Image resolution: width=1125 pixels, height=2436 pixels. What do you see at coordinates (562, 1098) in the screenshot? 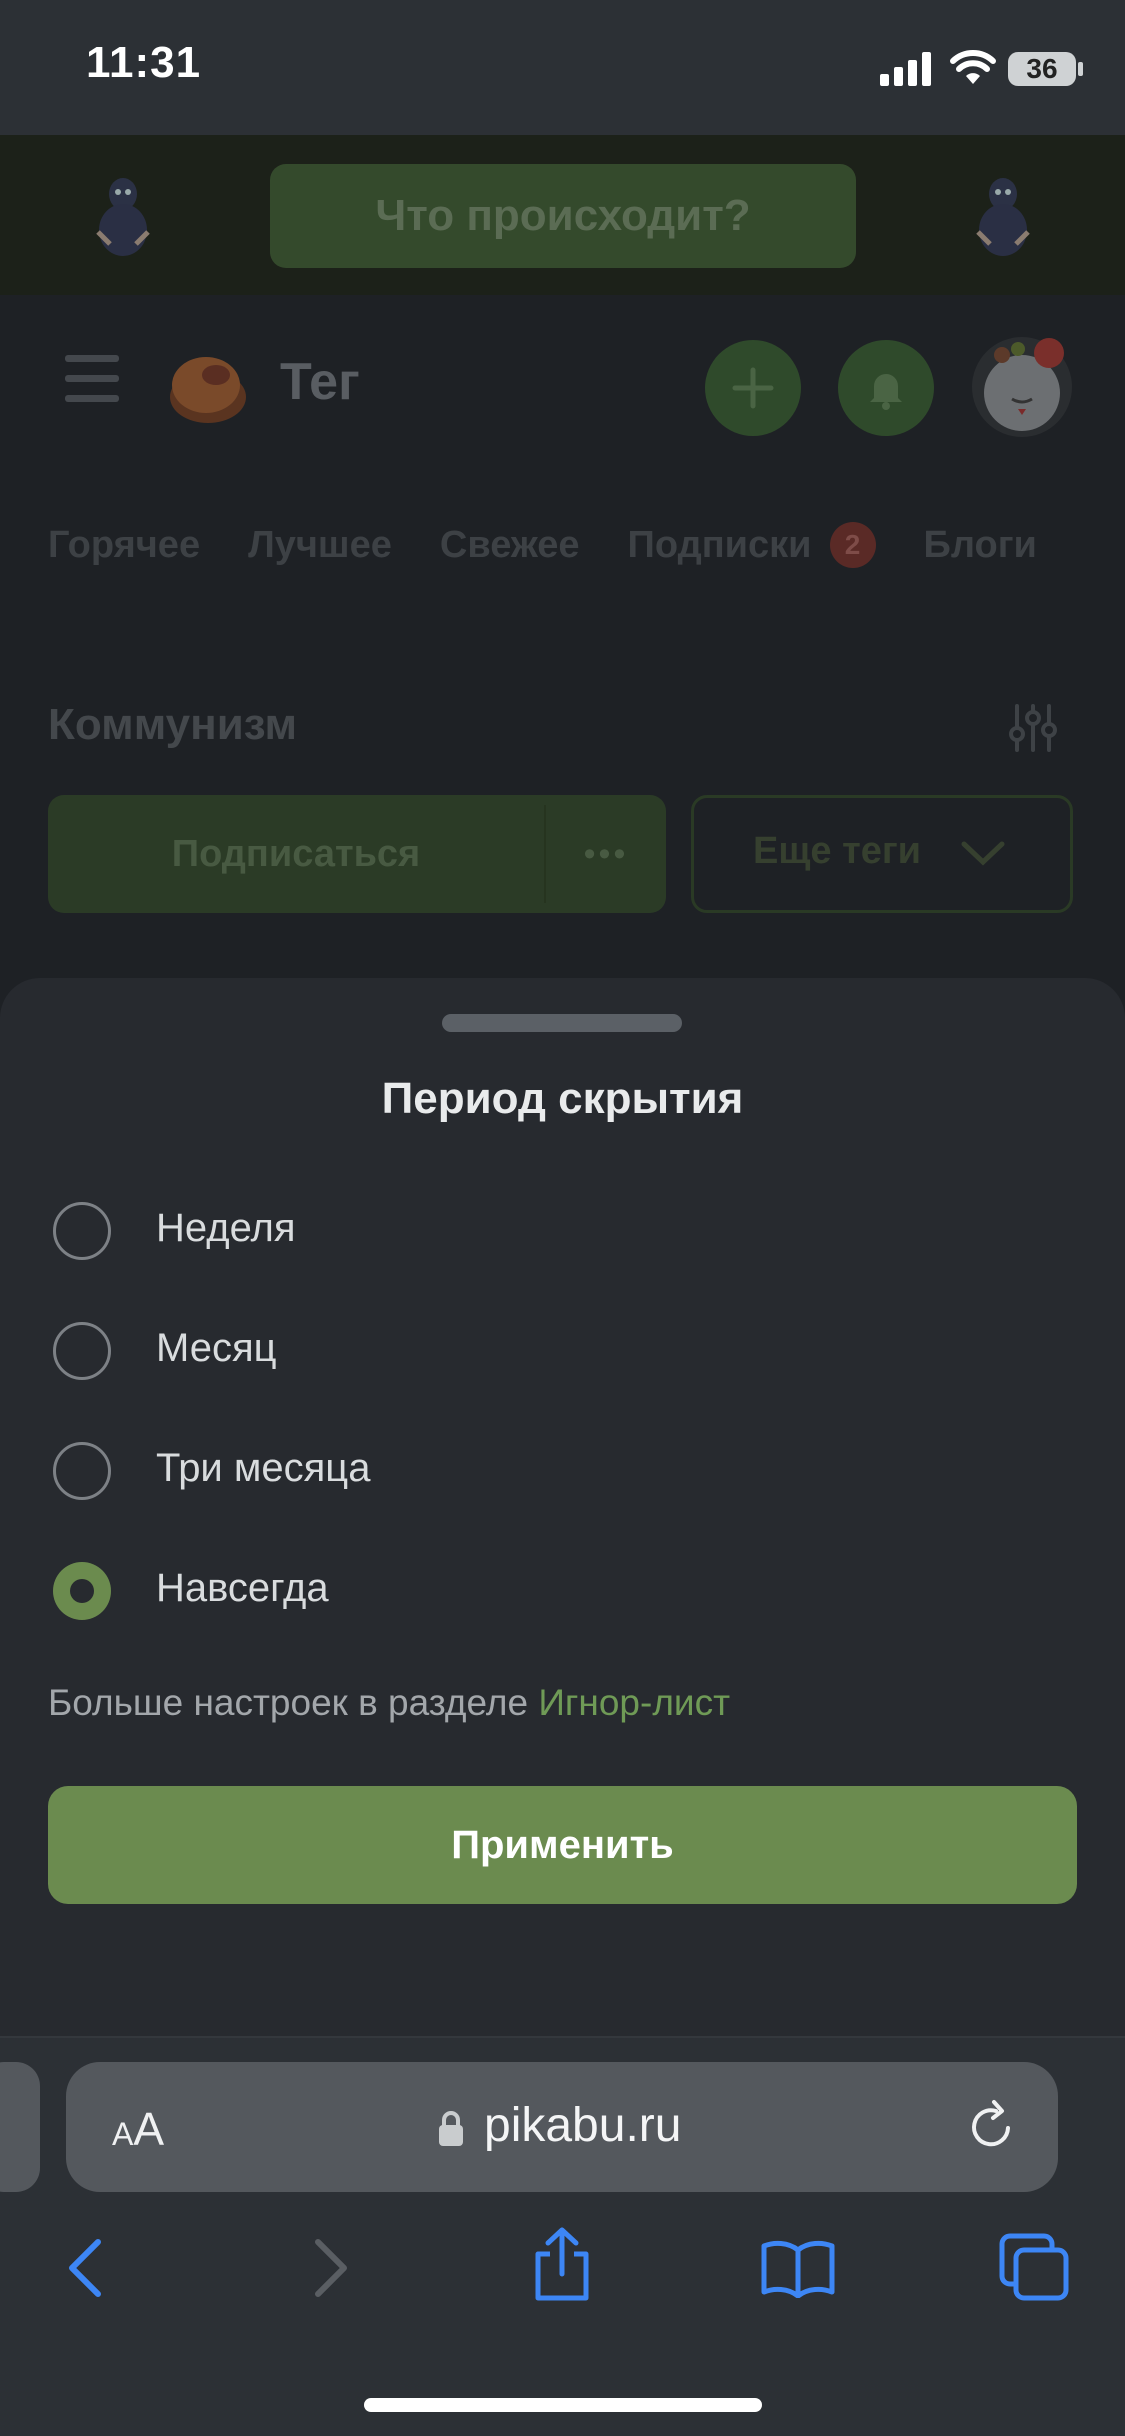
I see `sheet-title: Период скрытия` at bounding box center [562, 1098].